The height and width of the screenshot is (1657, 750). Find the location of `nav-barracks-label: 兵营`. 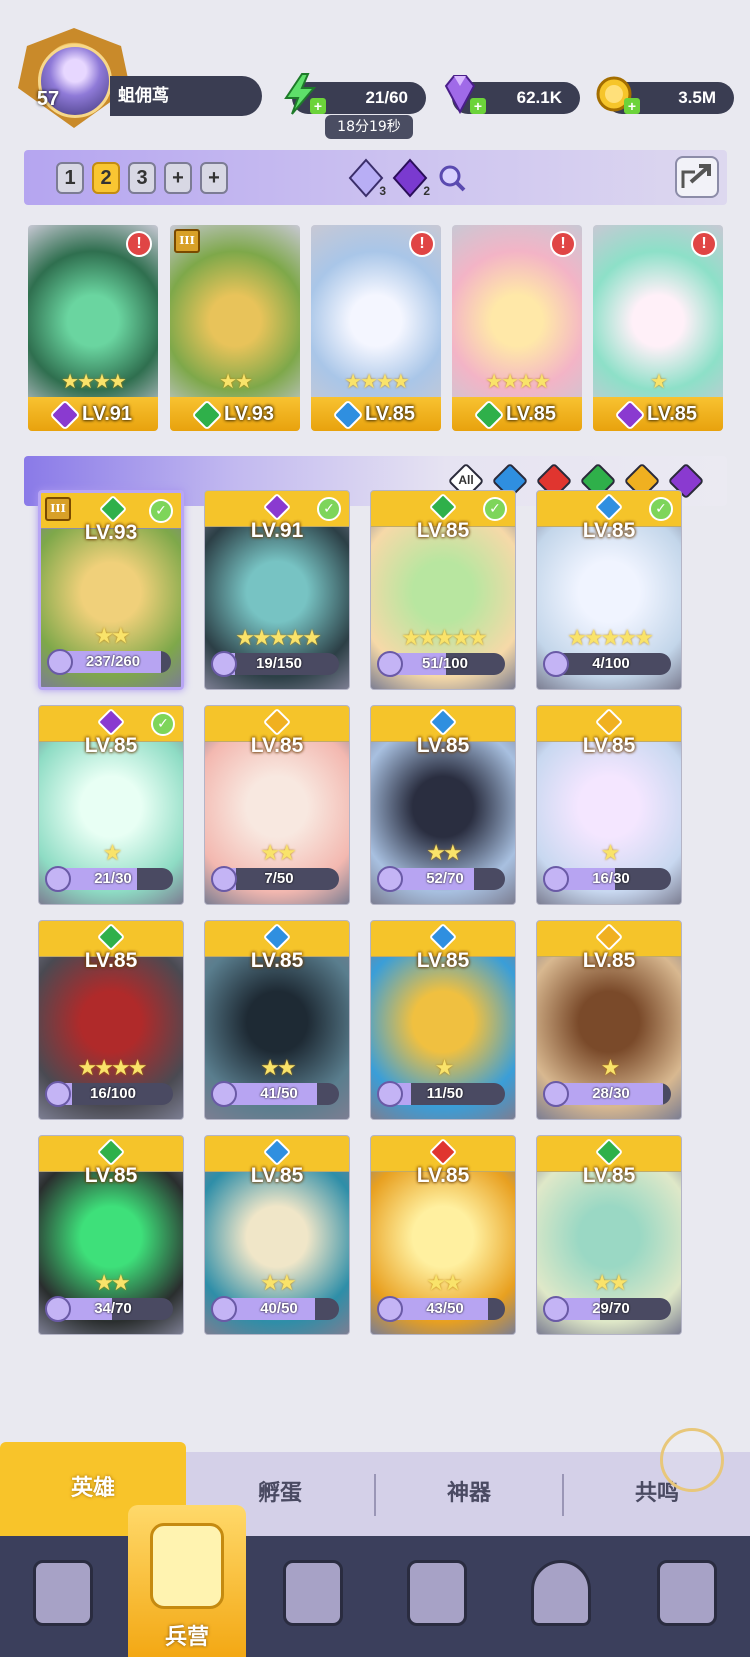

nav-barracks-label: 兵营 is located at coordinates (186, 1637).